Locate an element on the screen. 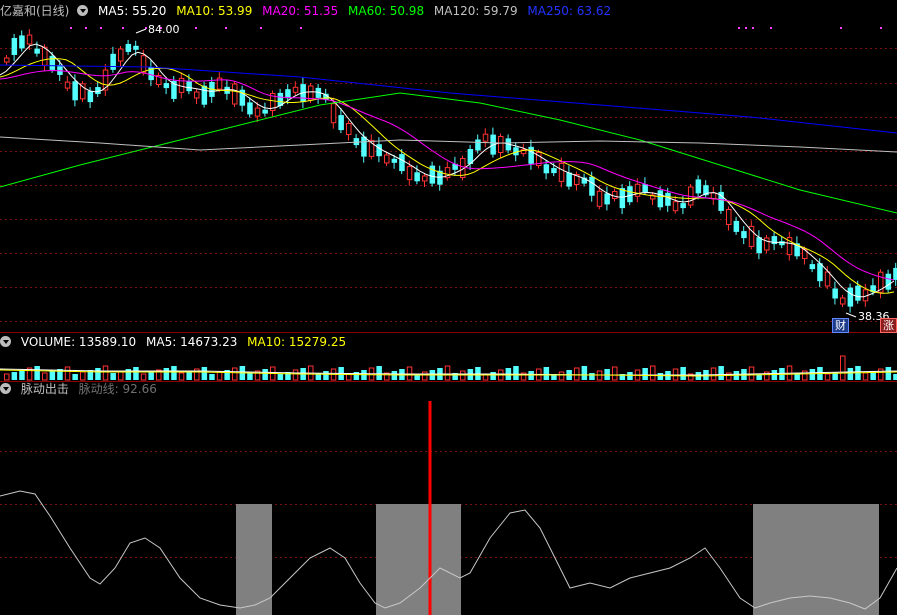 This screenshot has width=897, height=615. volume-chart is located at coordinates (448, 365).